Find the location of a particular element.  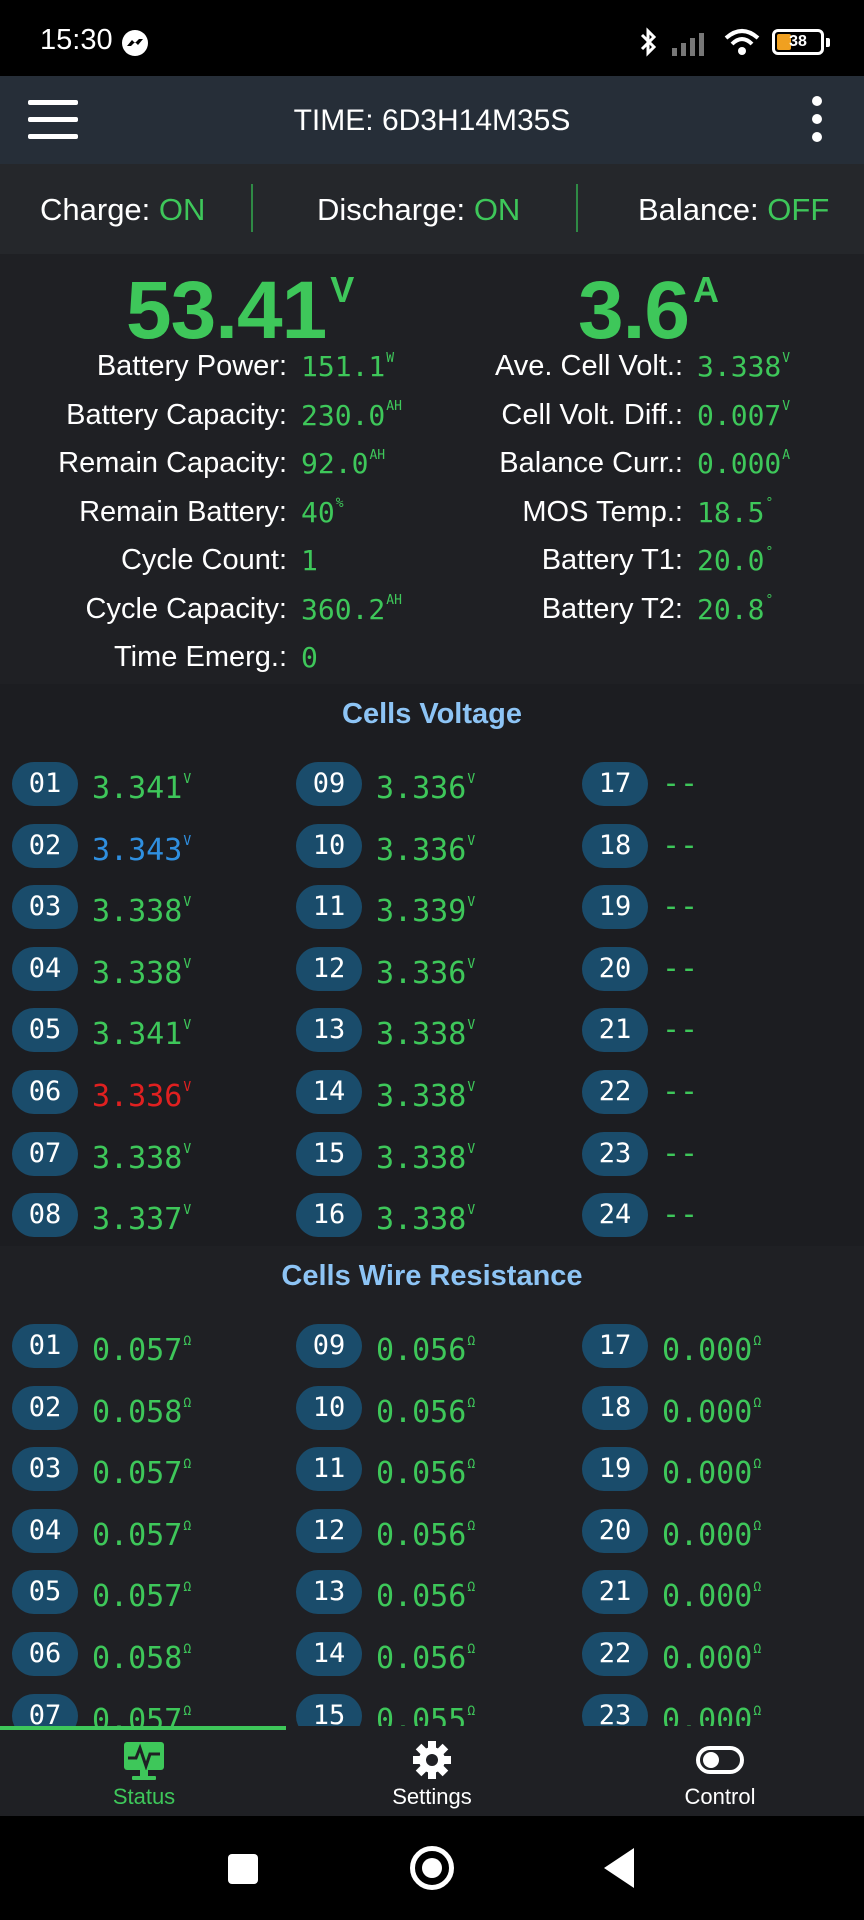

cell-number-badge: 20 is located at coordinates (615, 968).